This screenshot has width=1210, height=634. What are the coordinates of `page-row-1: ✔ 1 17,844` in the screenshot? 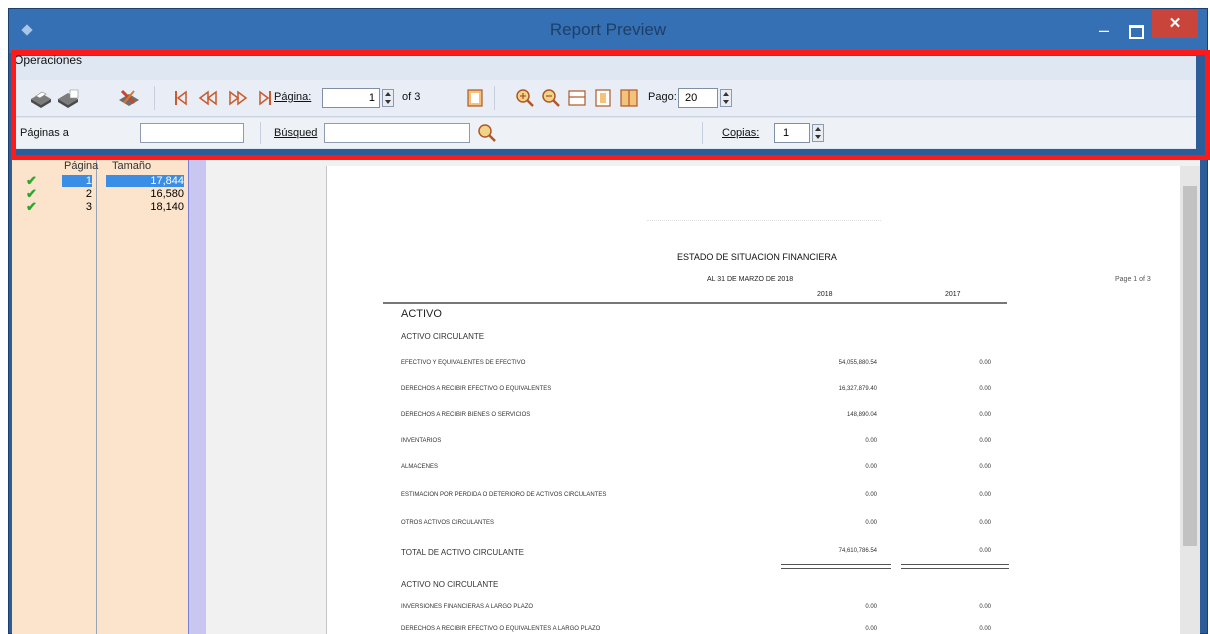 It's located at (100, 180).